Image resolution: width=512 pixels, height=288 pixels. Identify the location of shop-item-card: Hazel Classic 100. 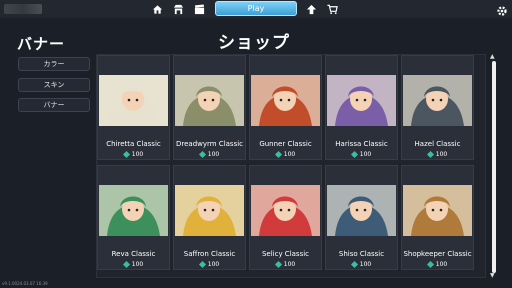
(437, 107).